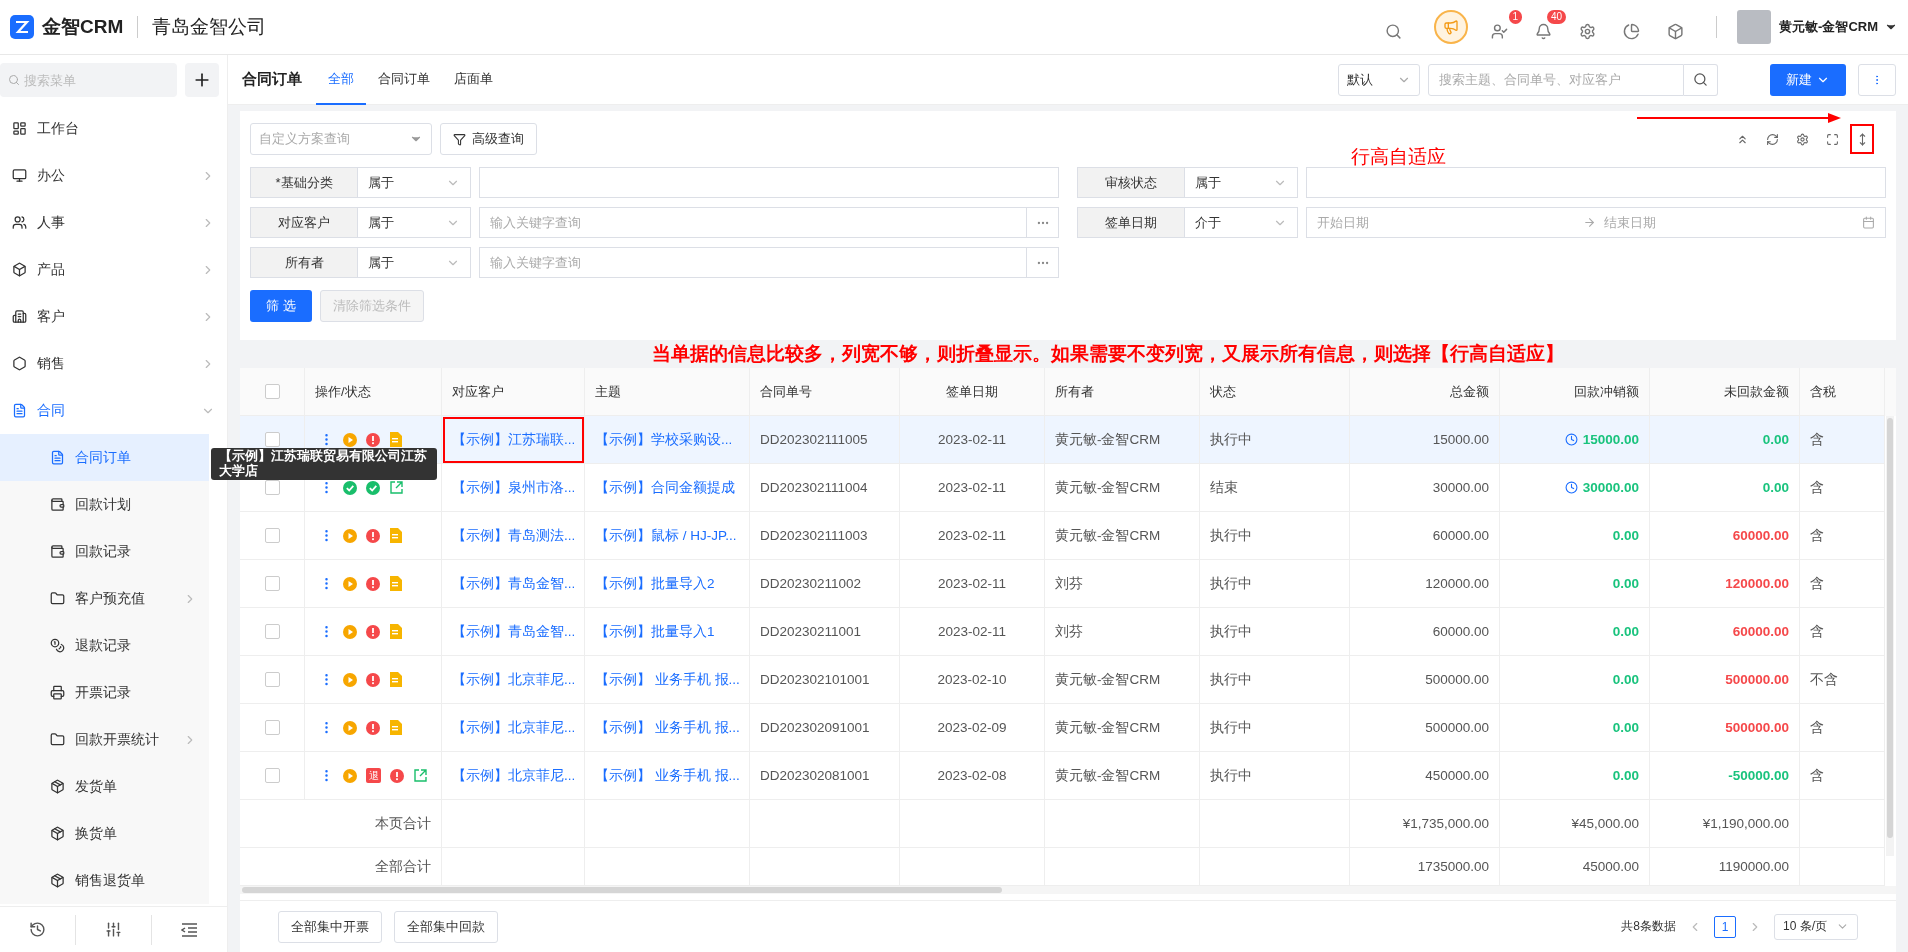 The height and width of the screenshot is (952, 1908). What do you see at coordinates (113, 222) in the screenshot?
I see `sidebar-item: 人事` at bounding box center [113, 222].